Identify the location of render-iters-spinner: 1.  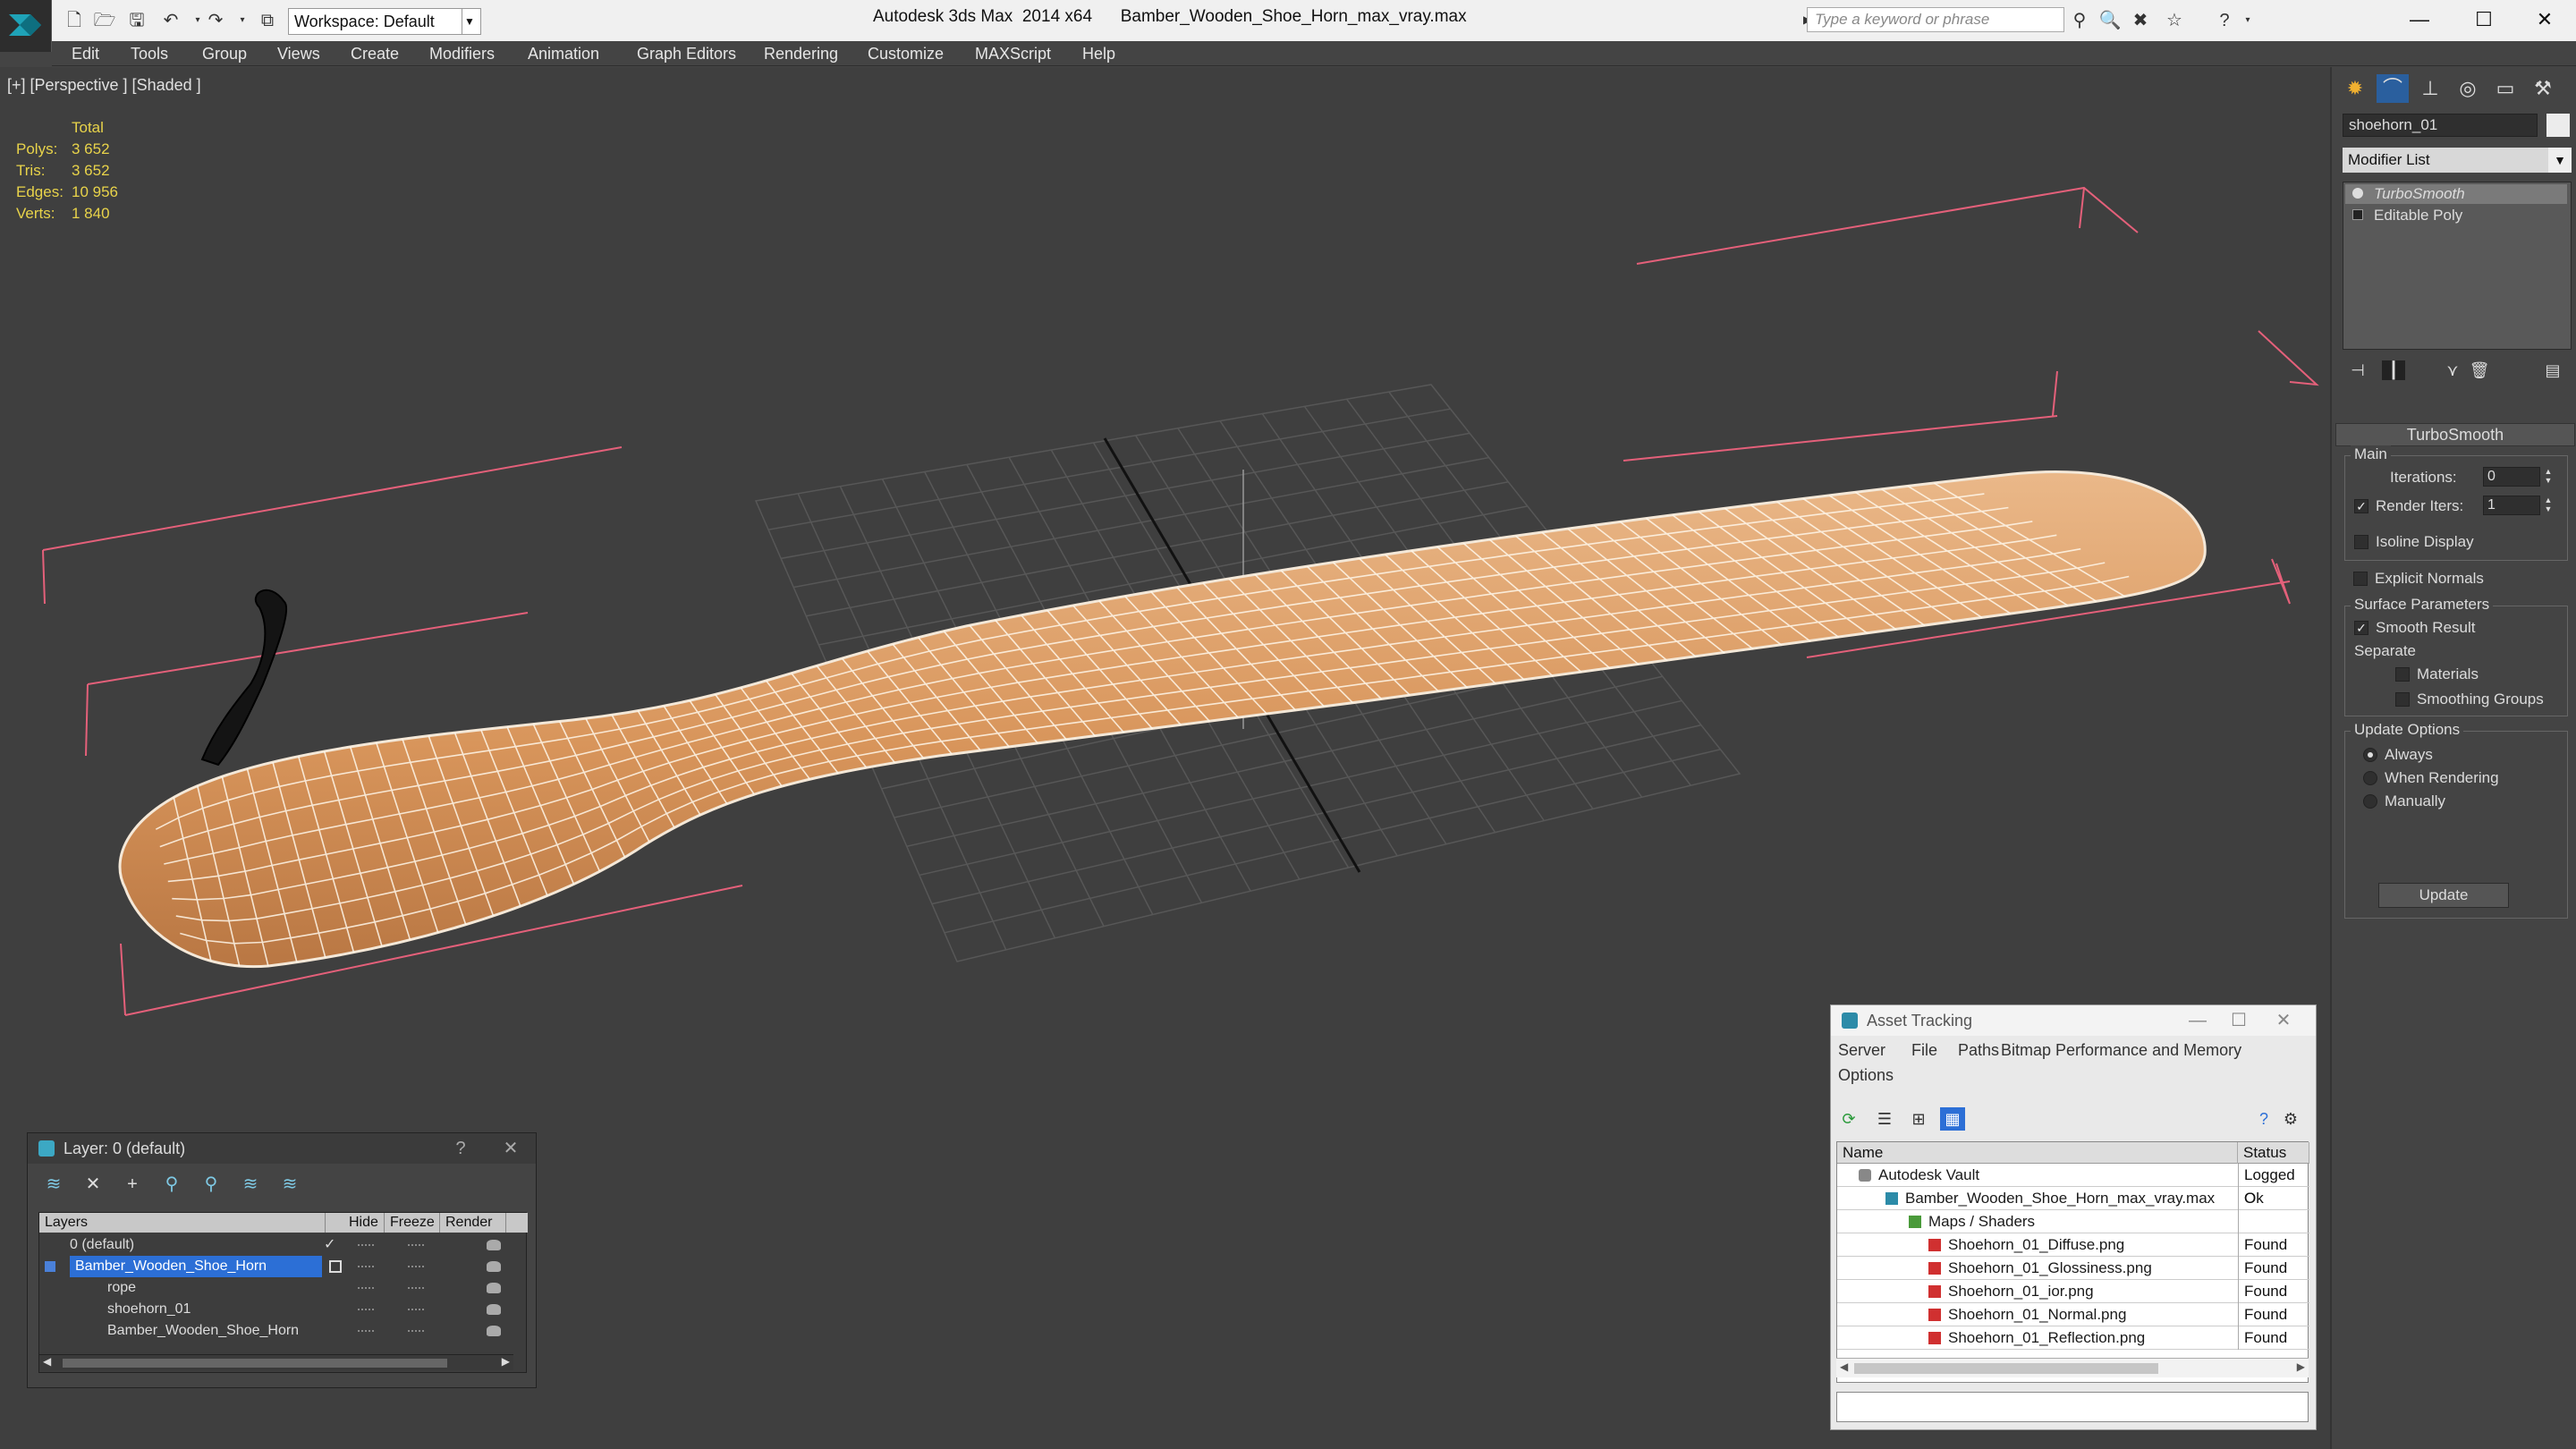
(2511, 505).